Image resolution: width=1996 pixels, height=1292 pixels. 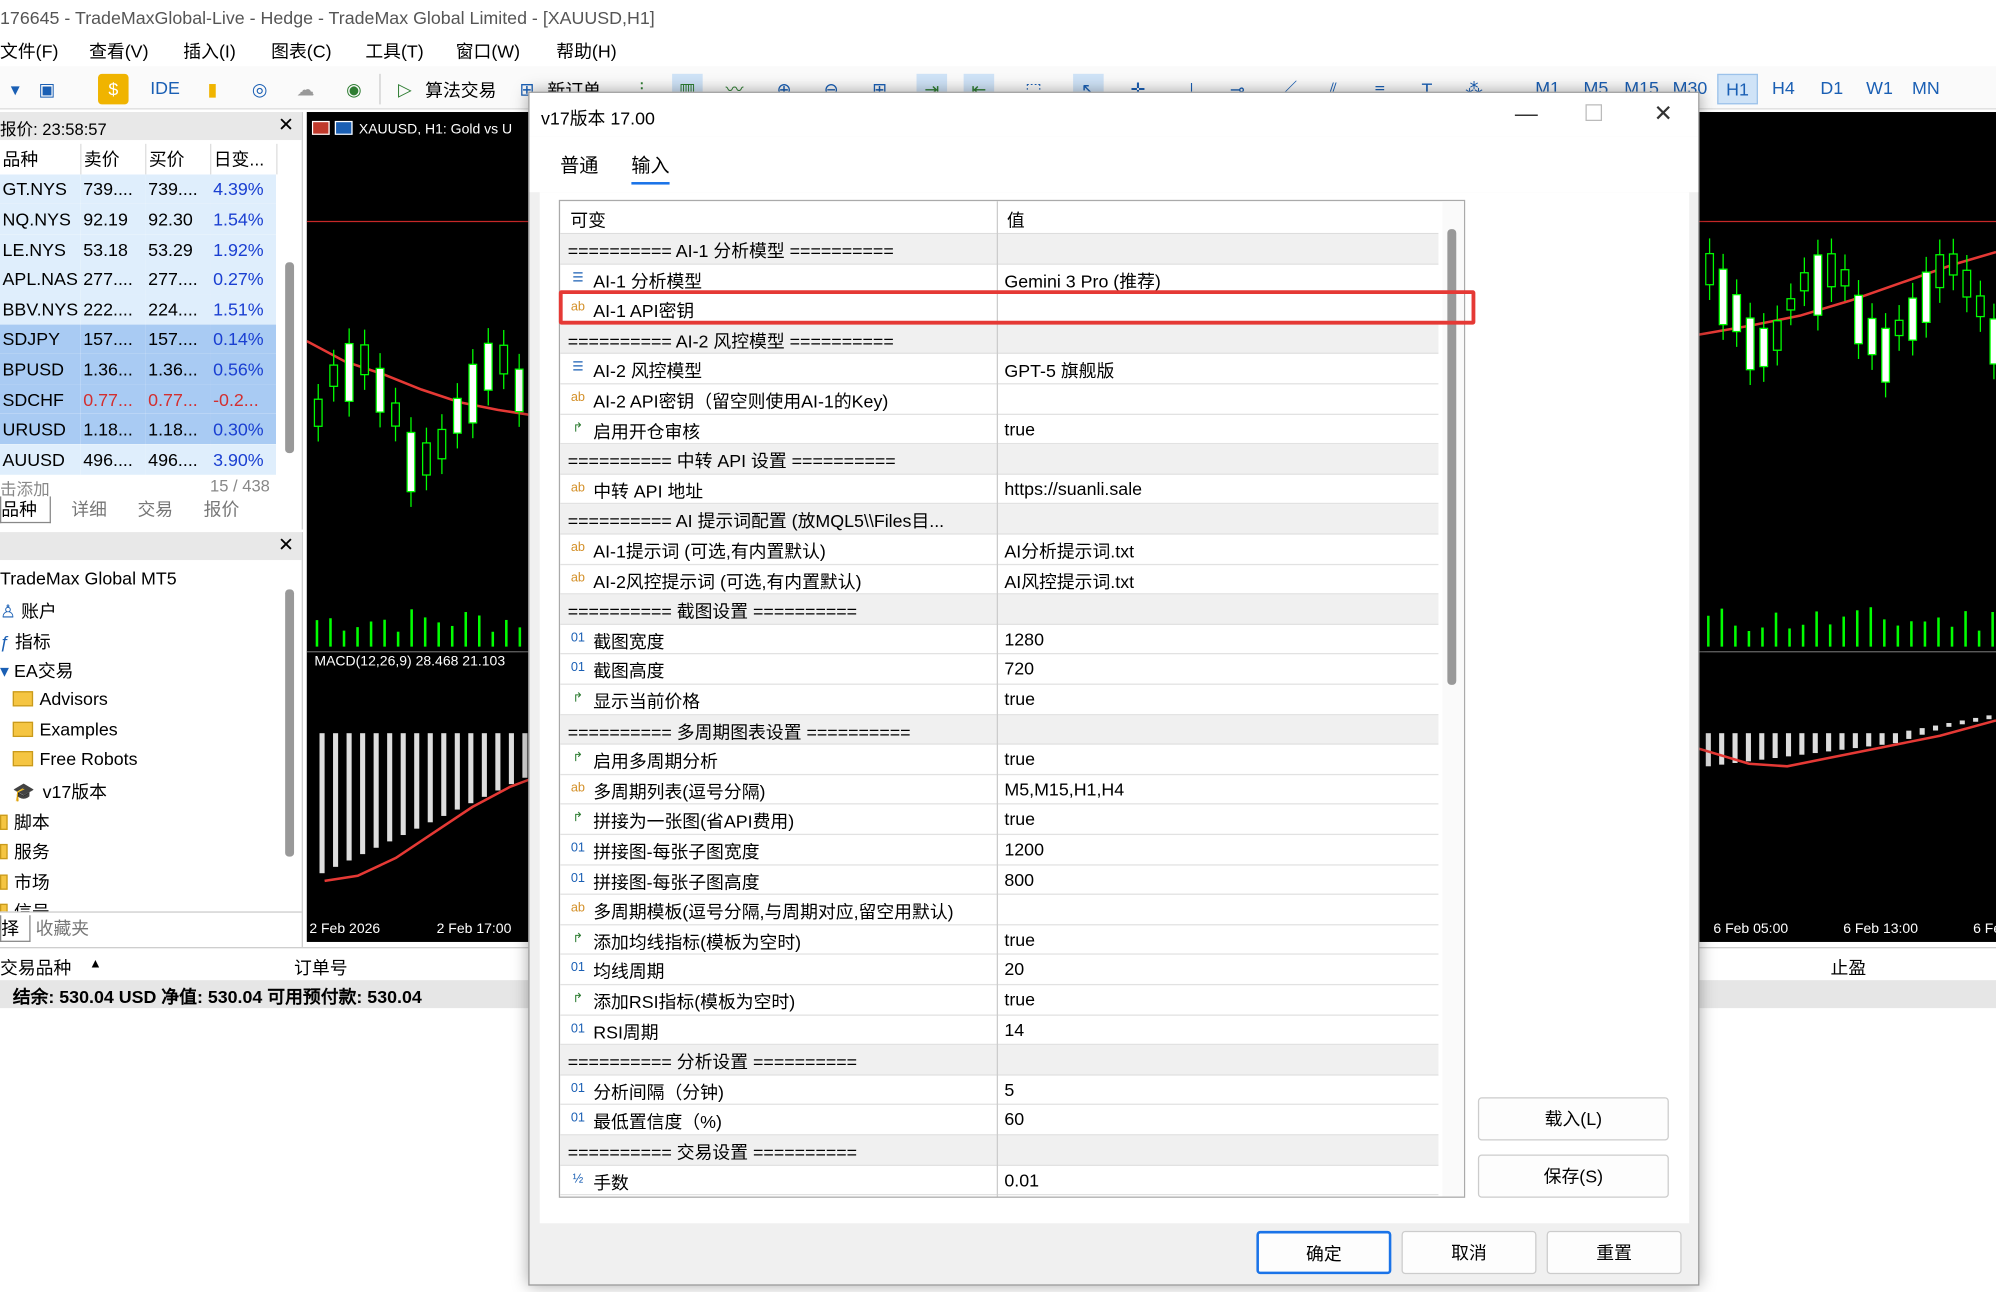 I want to click on input-row: ½ 手数 0.01, so click(x=999, y=1180).